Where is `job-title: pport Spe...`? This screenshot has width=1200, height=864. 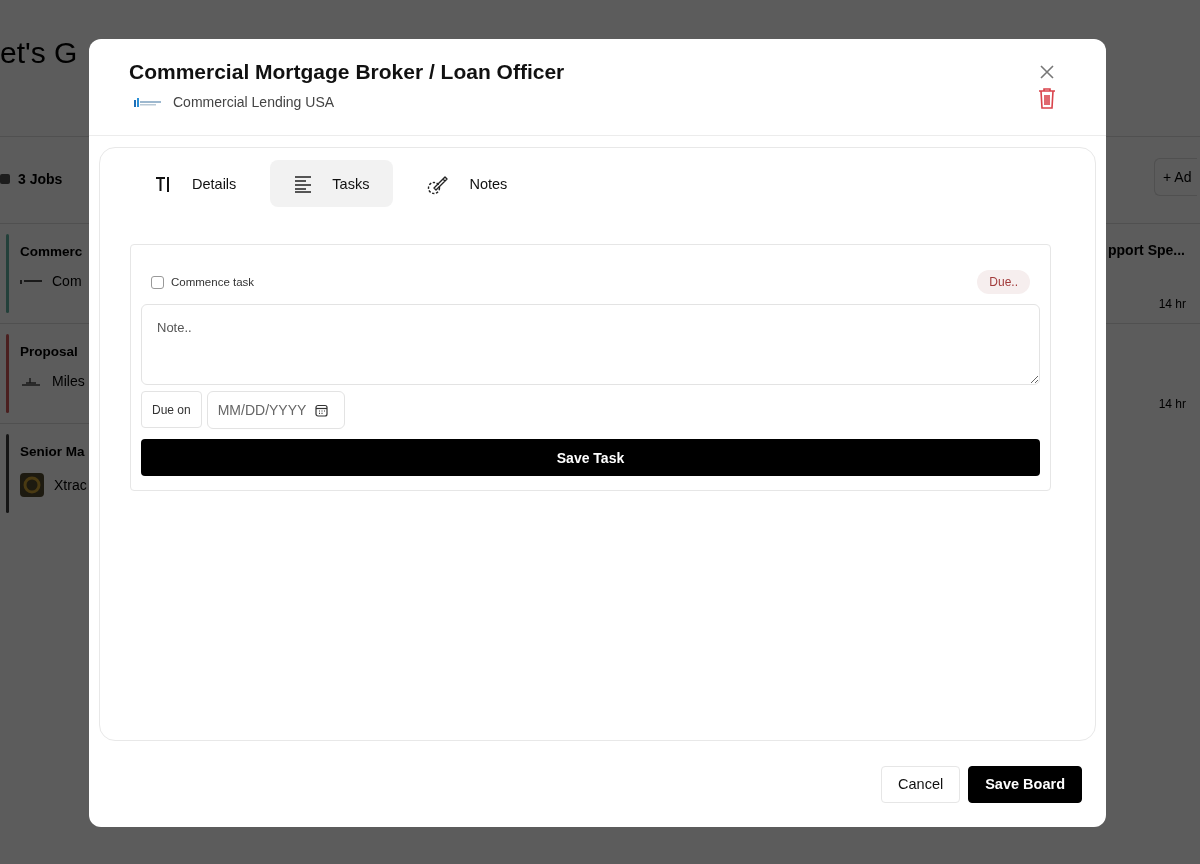 job-title: pport Spe... is located at coordinates (1146, 250).